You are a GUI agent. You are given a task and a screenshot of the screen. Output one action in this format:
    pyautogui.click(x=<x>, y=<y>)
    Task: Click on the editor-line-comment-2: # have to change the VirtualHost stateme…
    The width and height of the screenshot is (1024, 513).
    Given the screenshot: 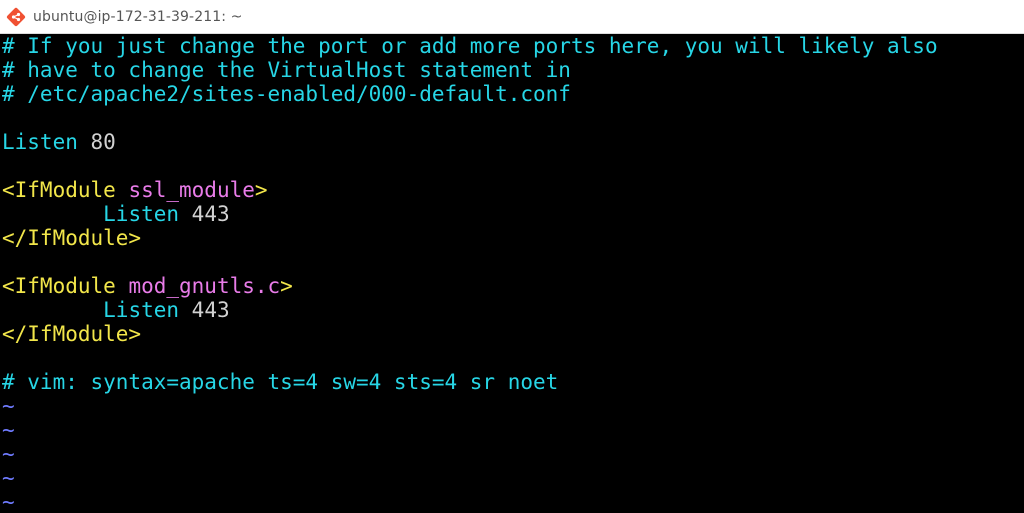 What is the action you would take?
    pyautogui.click(x=286, y=70)
    